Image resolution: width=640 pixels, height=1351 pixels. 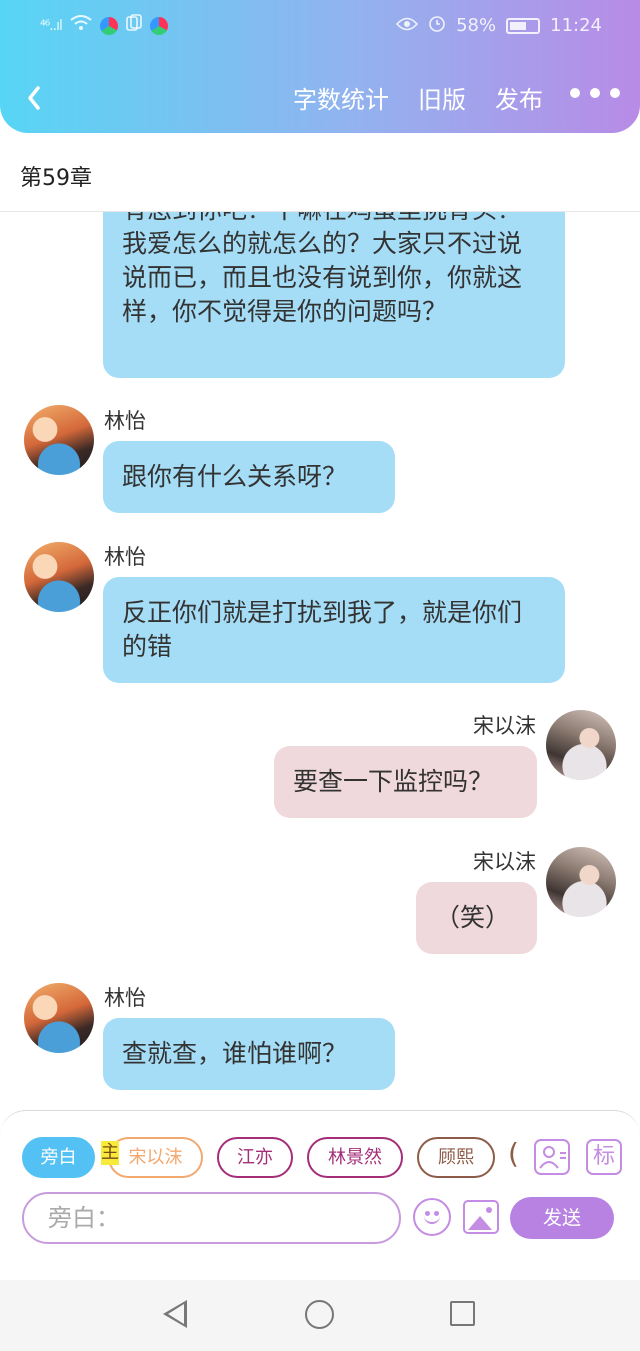 I want to click on message-bubble: （笑）, so click(x=476, y=918).